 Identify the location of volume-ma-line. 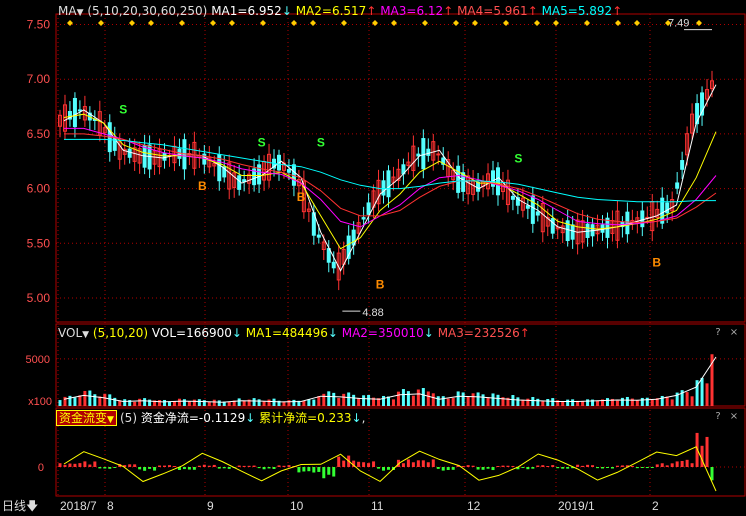
(390, 379).